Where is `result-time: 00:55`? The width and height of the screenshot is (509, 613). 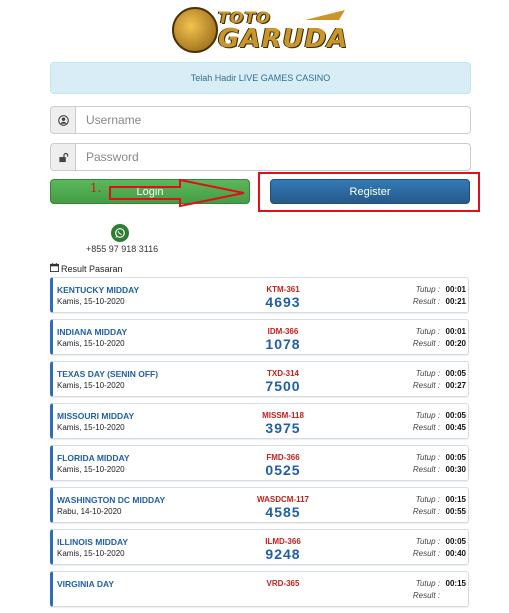 result-time: 00:55 is located at coordinates (455, 511).